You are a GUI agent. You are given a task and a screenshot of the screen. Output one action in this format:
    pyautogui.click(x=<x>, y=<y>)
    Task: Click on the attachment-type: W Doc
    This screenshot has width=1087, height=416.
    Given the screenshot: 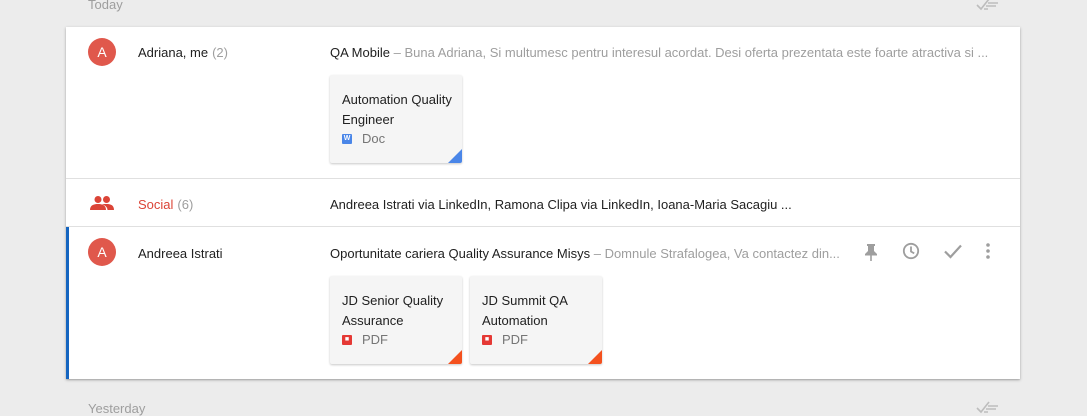 What is the action you would take?
    pyautogui.click(x=363, y=138)
    